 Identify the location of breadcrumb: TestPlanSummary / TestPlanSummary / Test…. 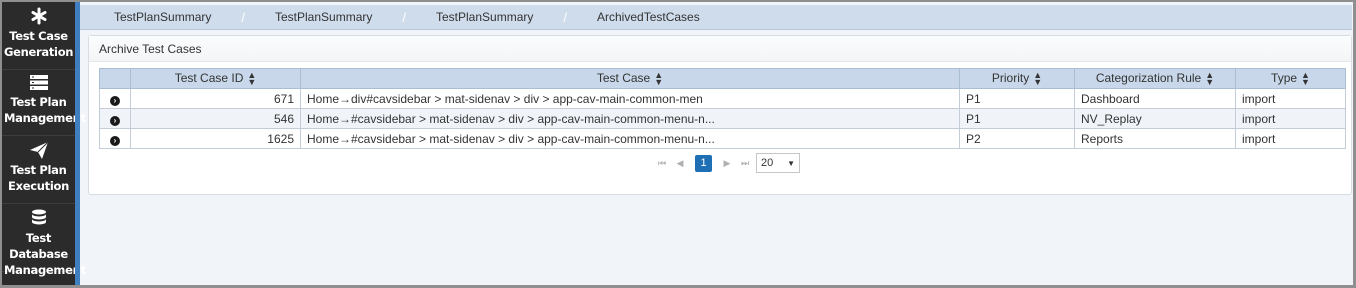
(716, 17).